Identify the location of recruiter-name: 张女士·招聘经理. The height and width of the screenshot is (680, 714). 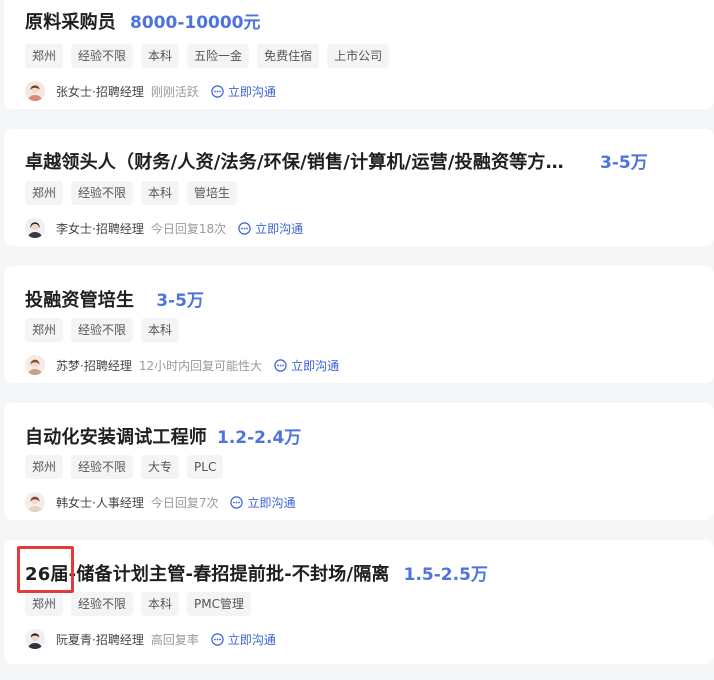
(100, 91).